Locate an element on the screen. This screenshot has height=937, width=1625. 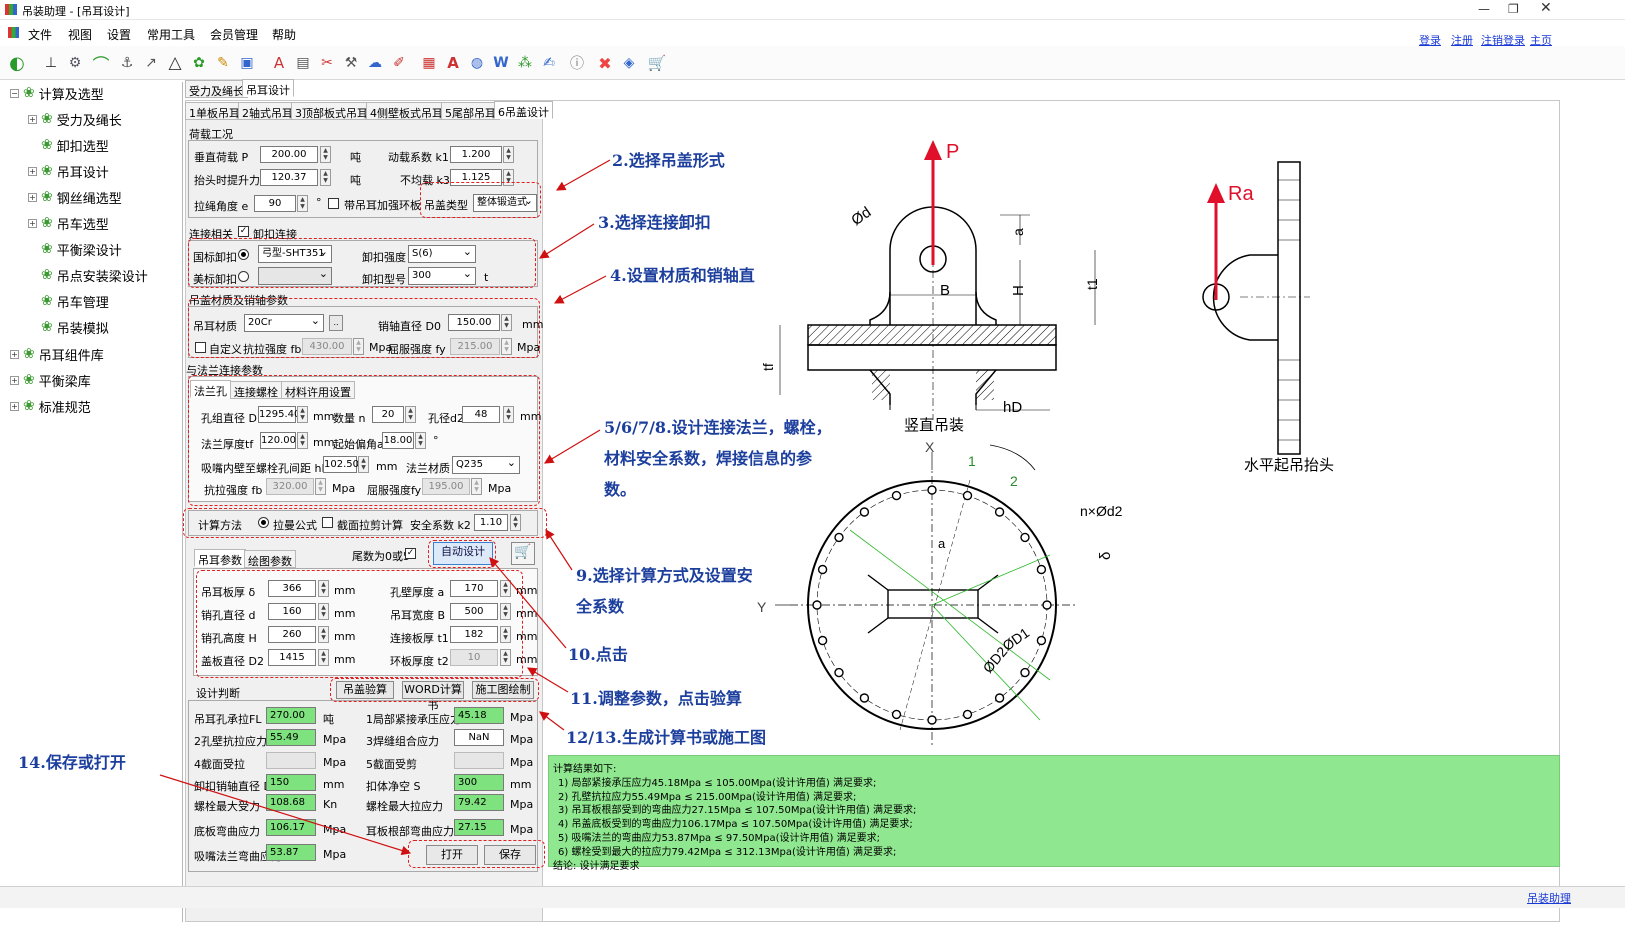
status-bar is located at coordinates (812, 897).